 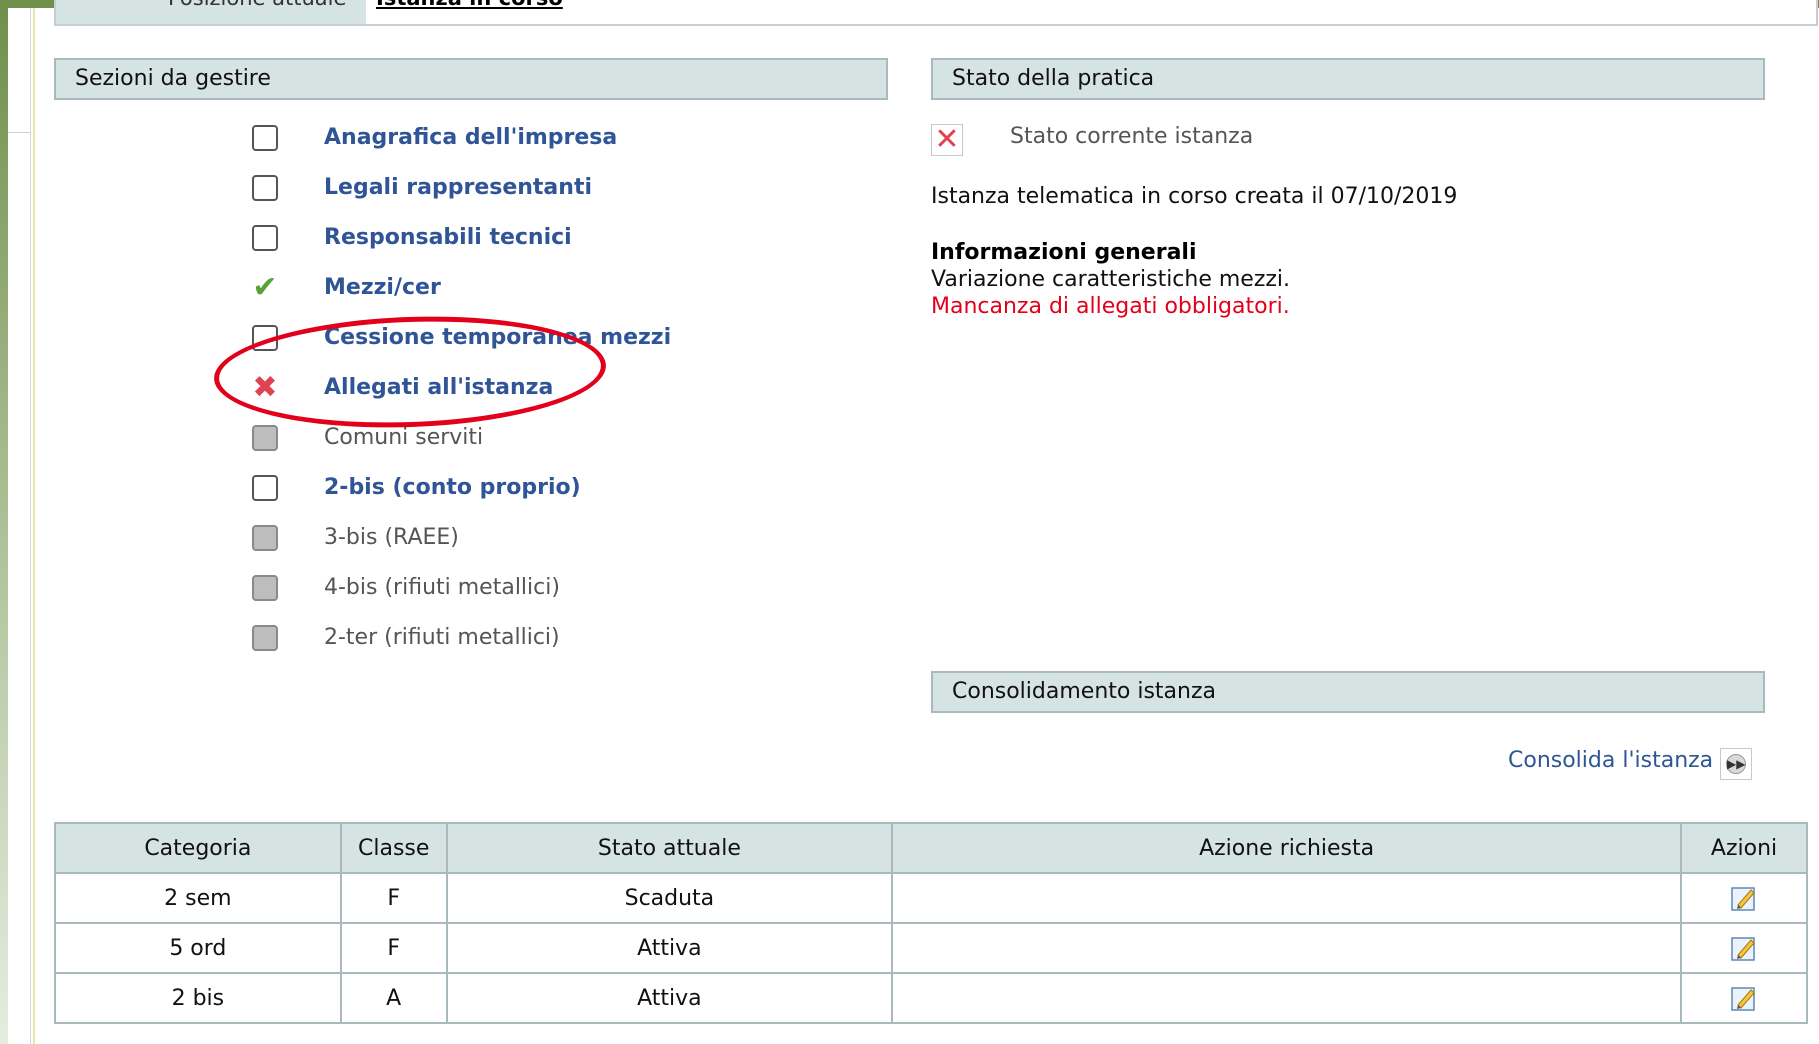 I want to click on forward-icon-glyph: ▶▶, so click(x=1736, y=764).